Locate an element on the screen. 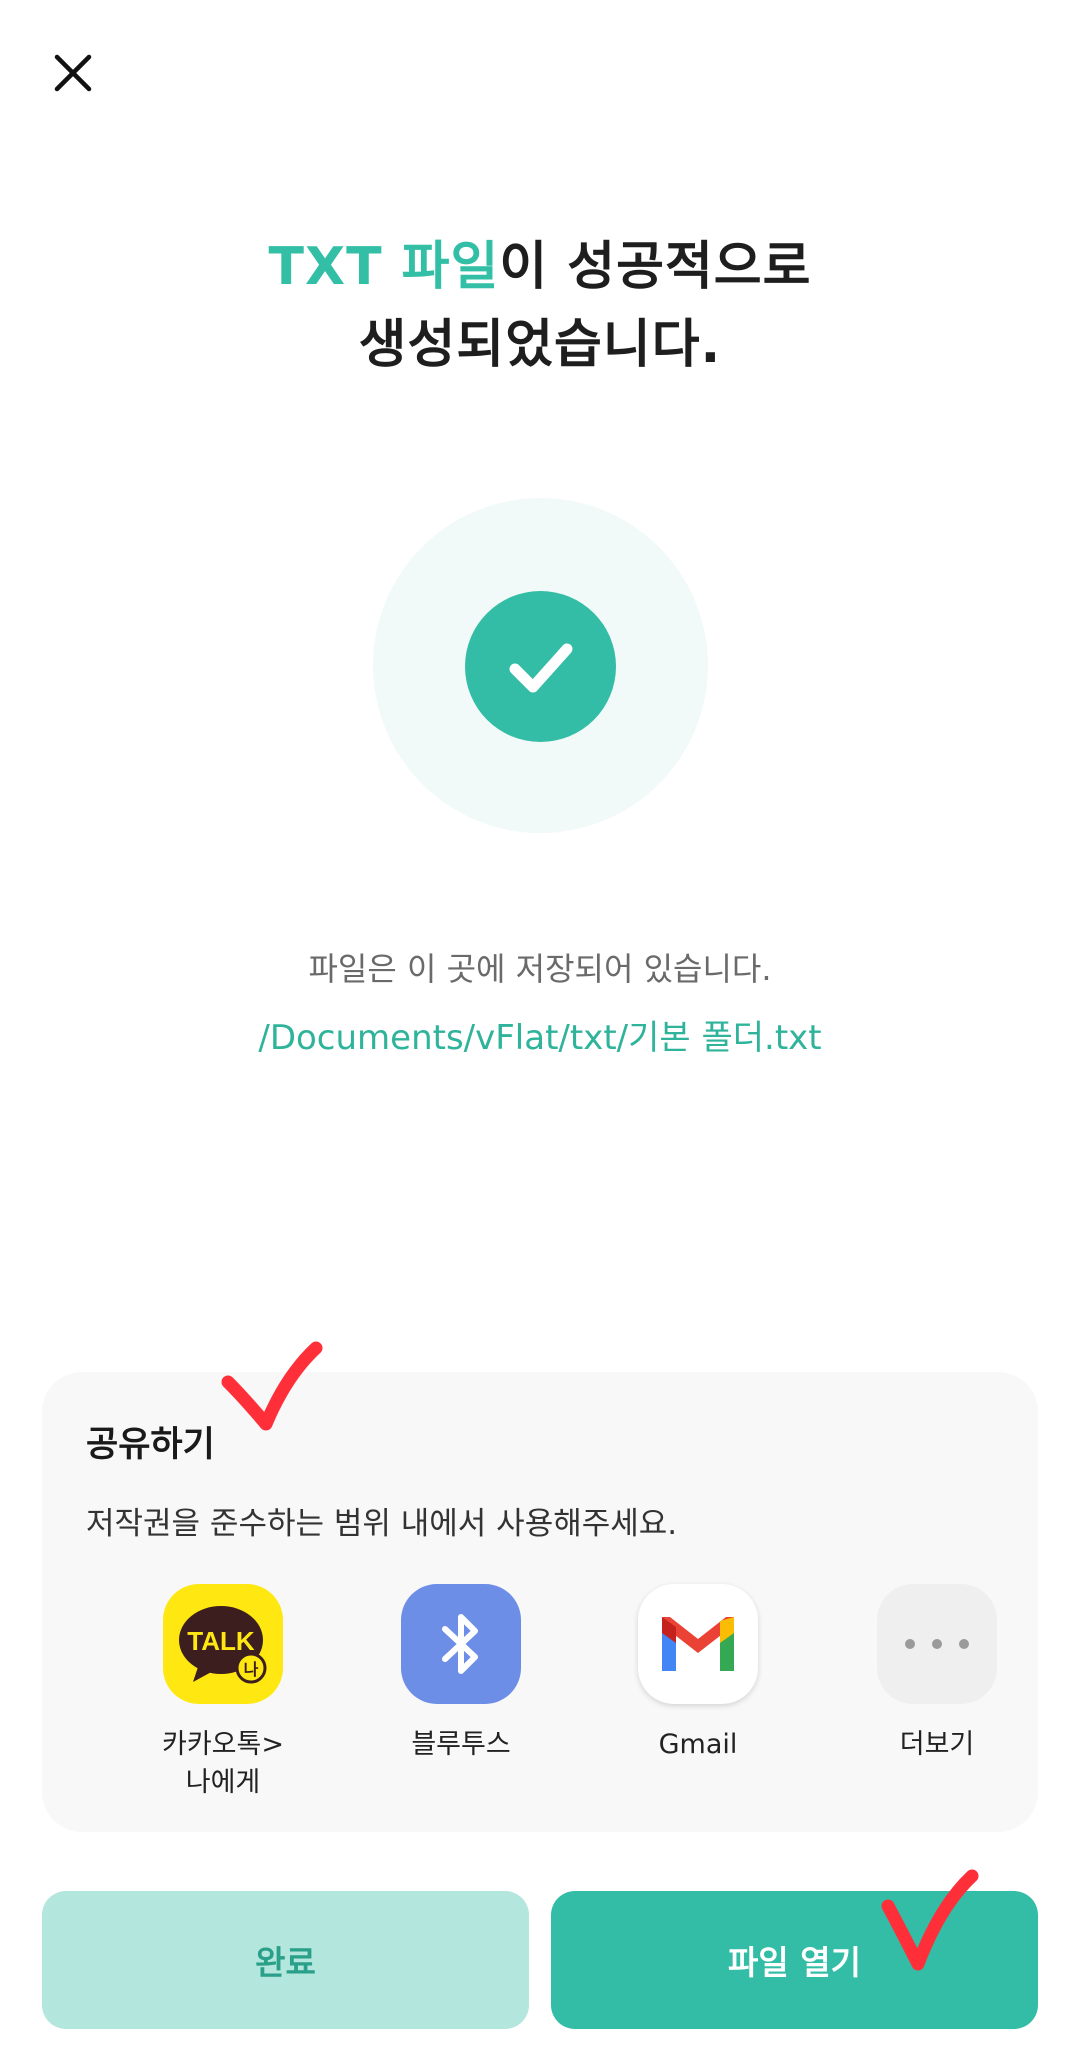 The width and height of the screenshot is (1080, 2065). share-app-label: 카카오톡> 나에게 is located at coordinates (223, 1763).